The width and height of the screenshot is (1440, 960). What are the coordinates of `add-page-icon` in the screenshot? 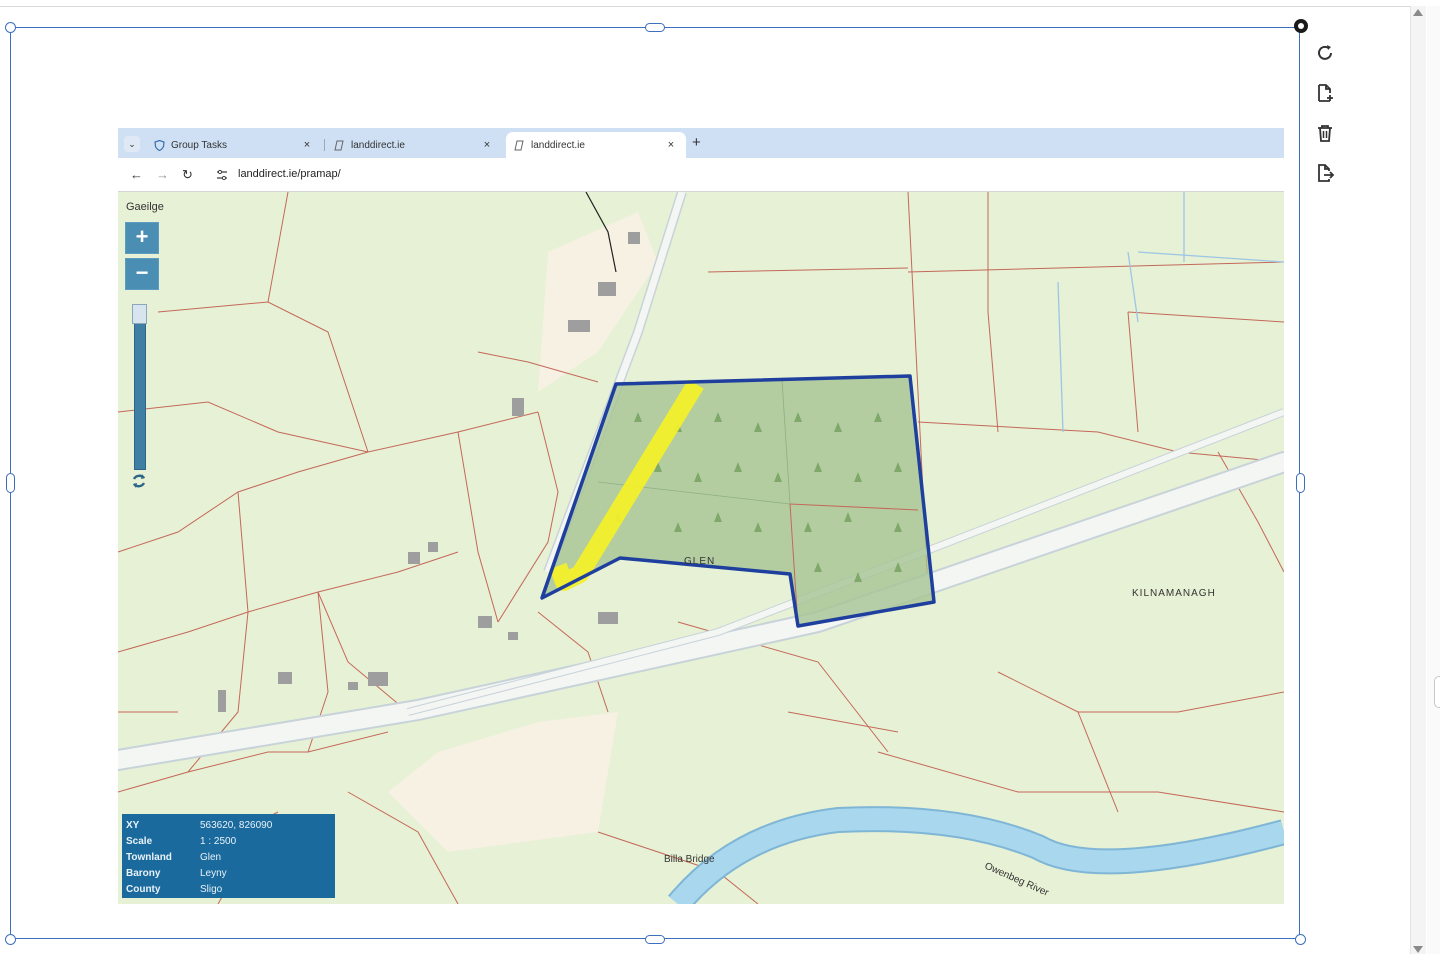 It's located at (1325, 93).